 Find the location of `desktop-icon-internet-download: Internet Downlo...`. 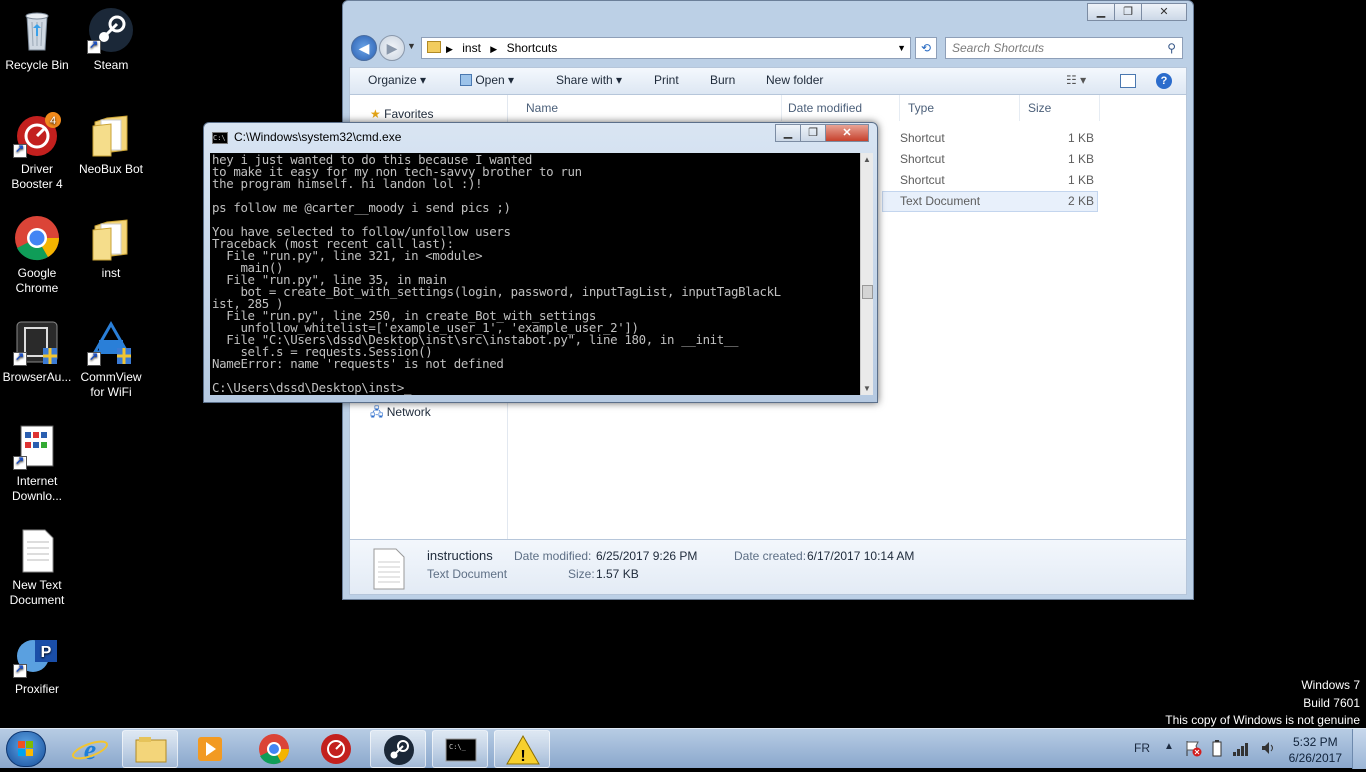

desktop-icon-internet-download: Internet Downlo... is located at coordinates (37, 463).